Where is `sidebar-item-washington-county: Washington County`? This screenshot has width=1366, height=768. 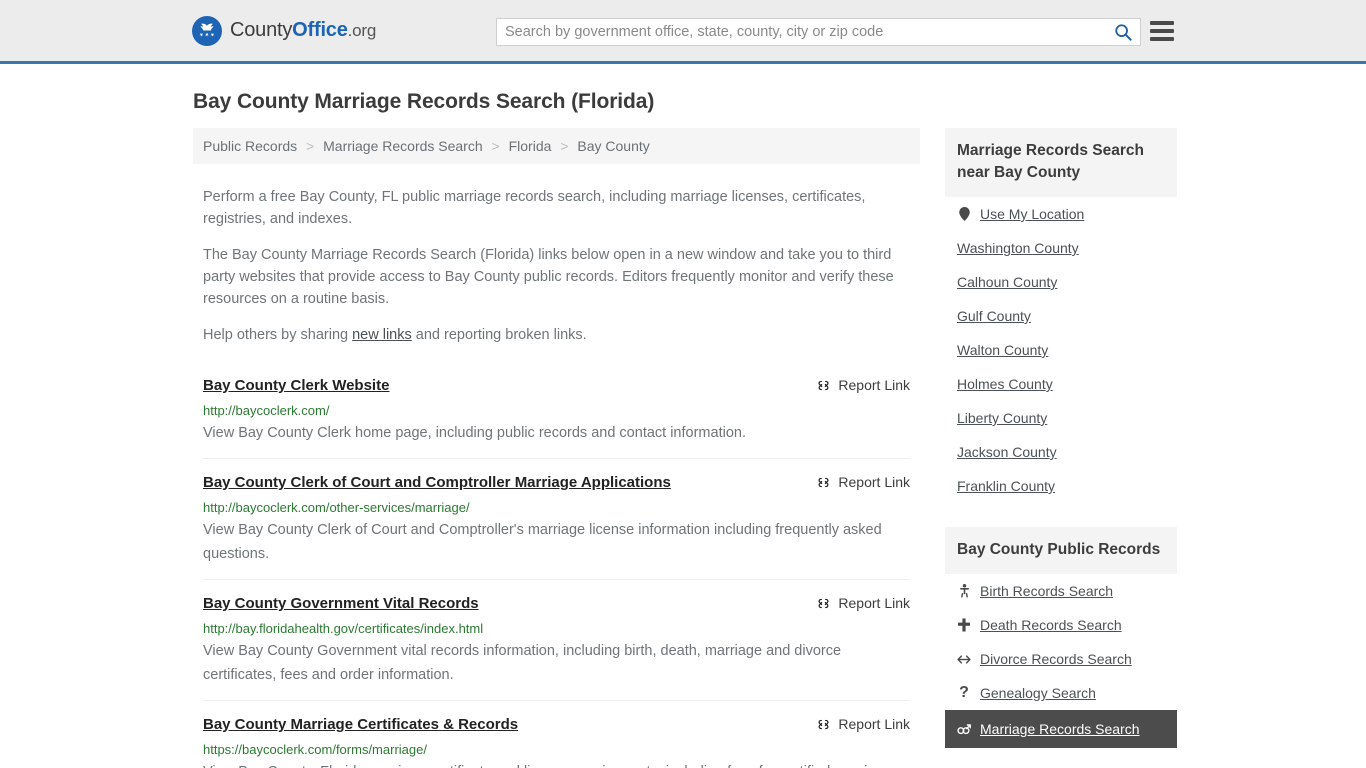
sidebar-item-washington-county: Washington County is located at coordinates (1061, 248).